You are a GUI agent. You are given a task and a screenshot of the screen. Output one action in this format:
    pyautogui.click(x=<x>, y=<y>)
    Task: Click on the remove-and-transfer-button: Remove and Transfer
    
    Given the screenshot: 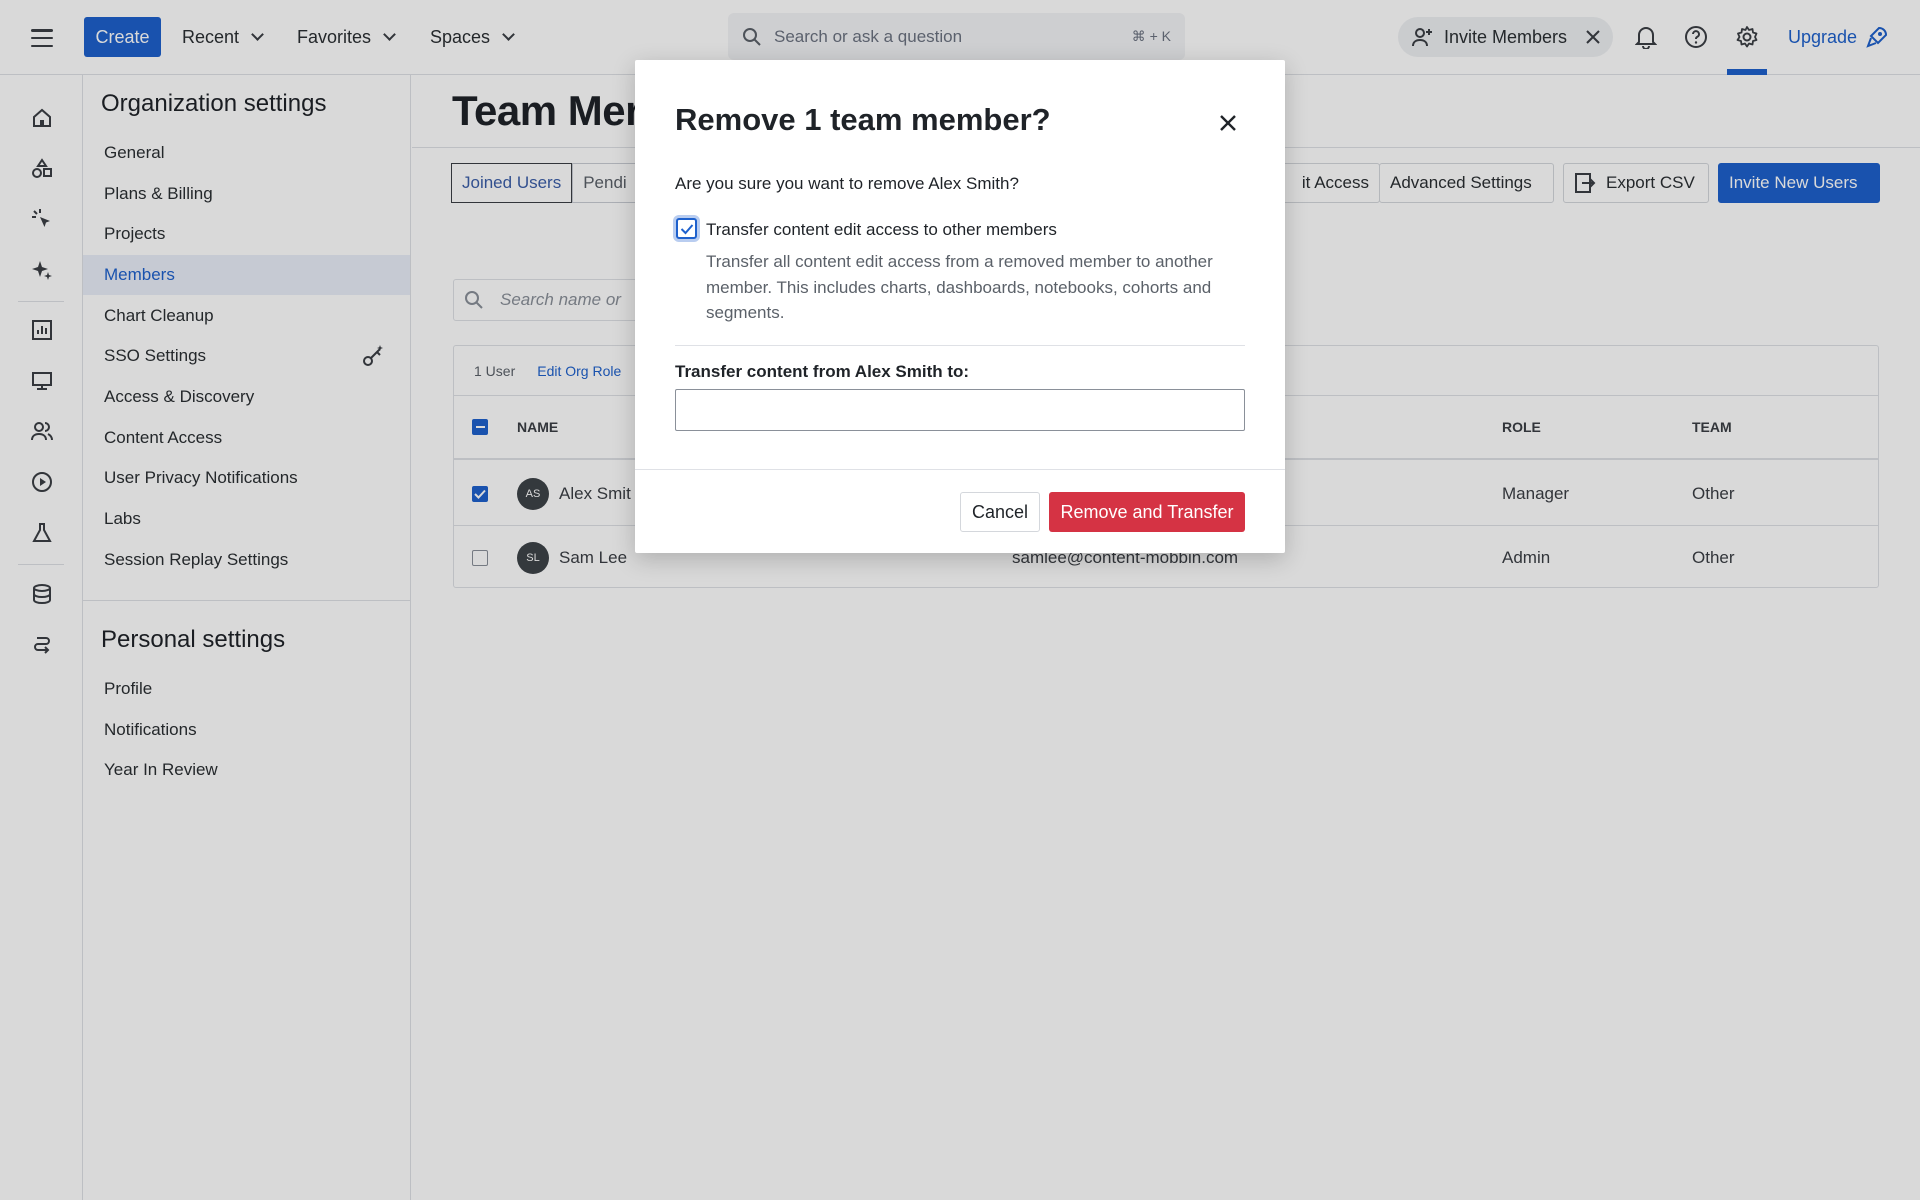 What is the action you would take?
    pyautogui.click(x=1147, y=512)
    